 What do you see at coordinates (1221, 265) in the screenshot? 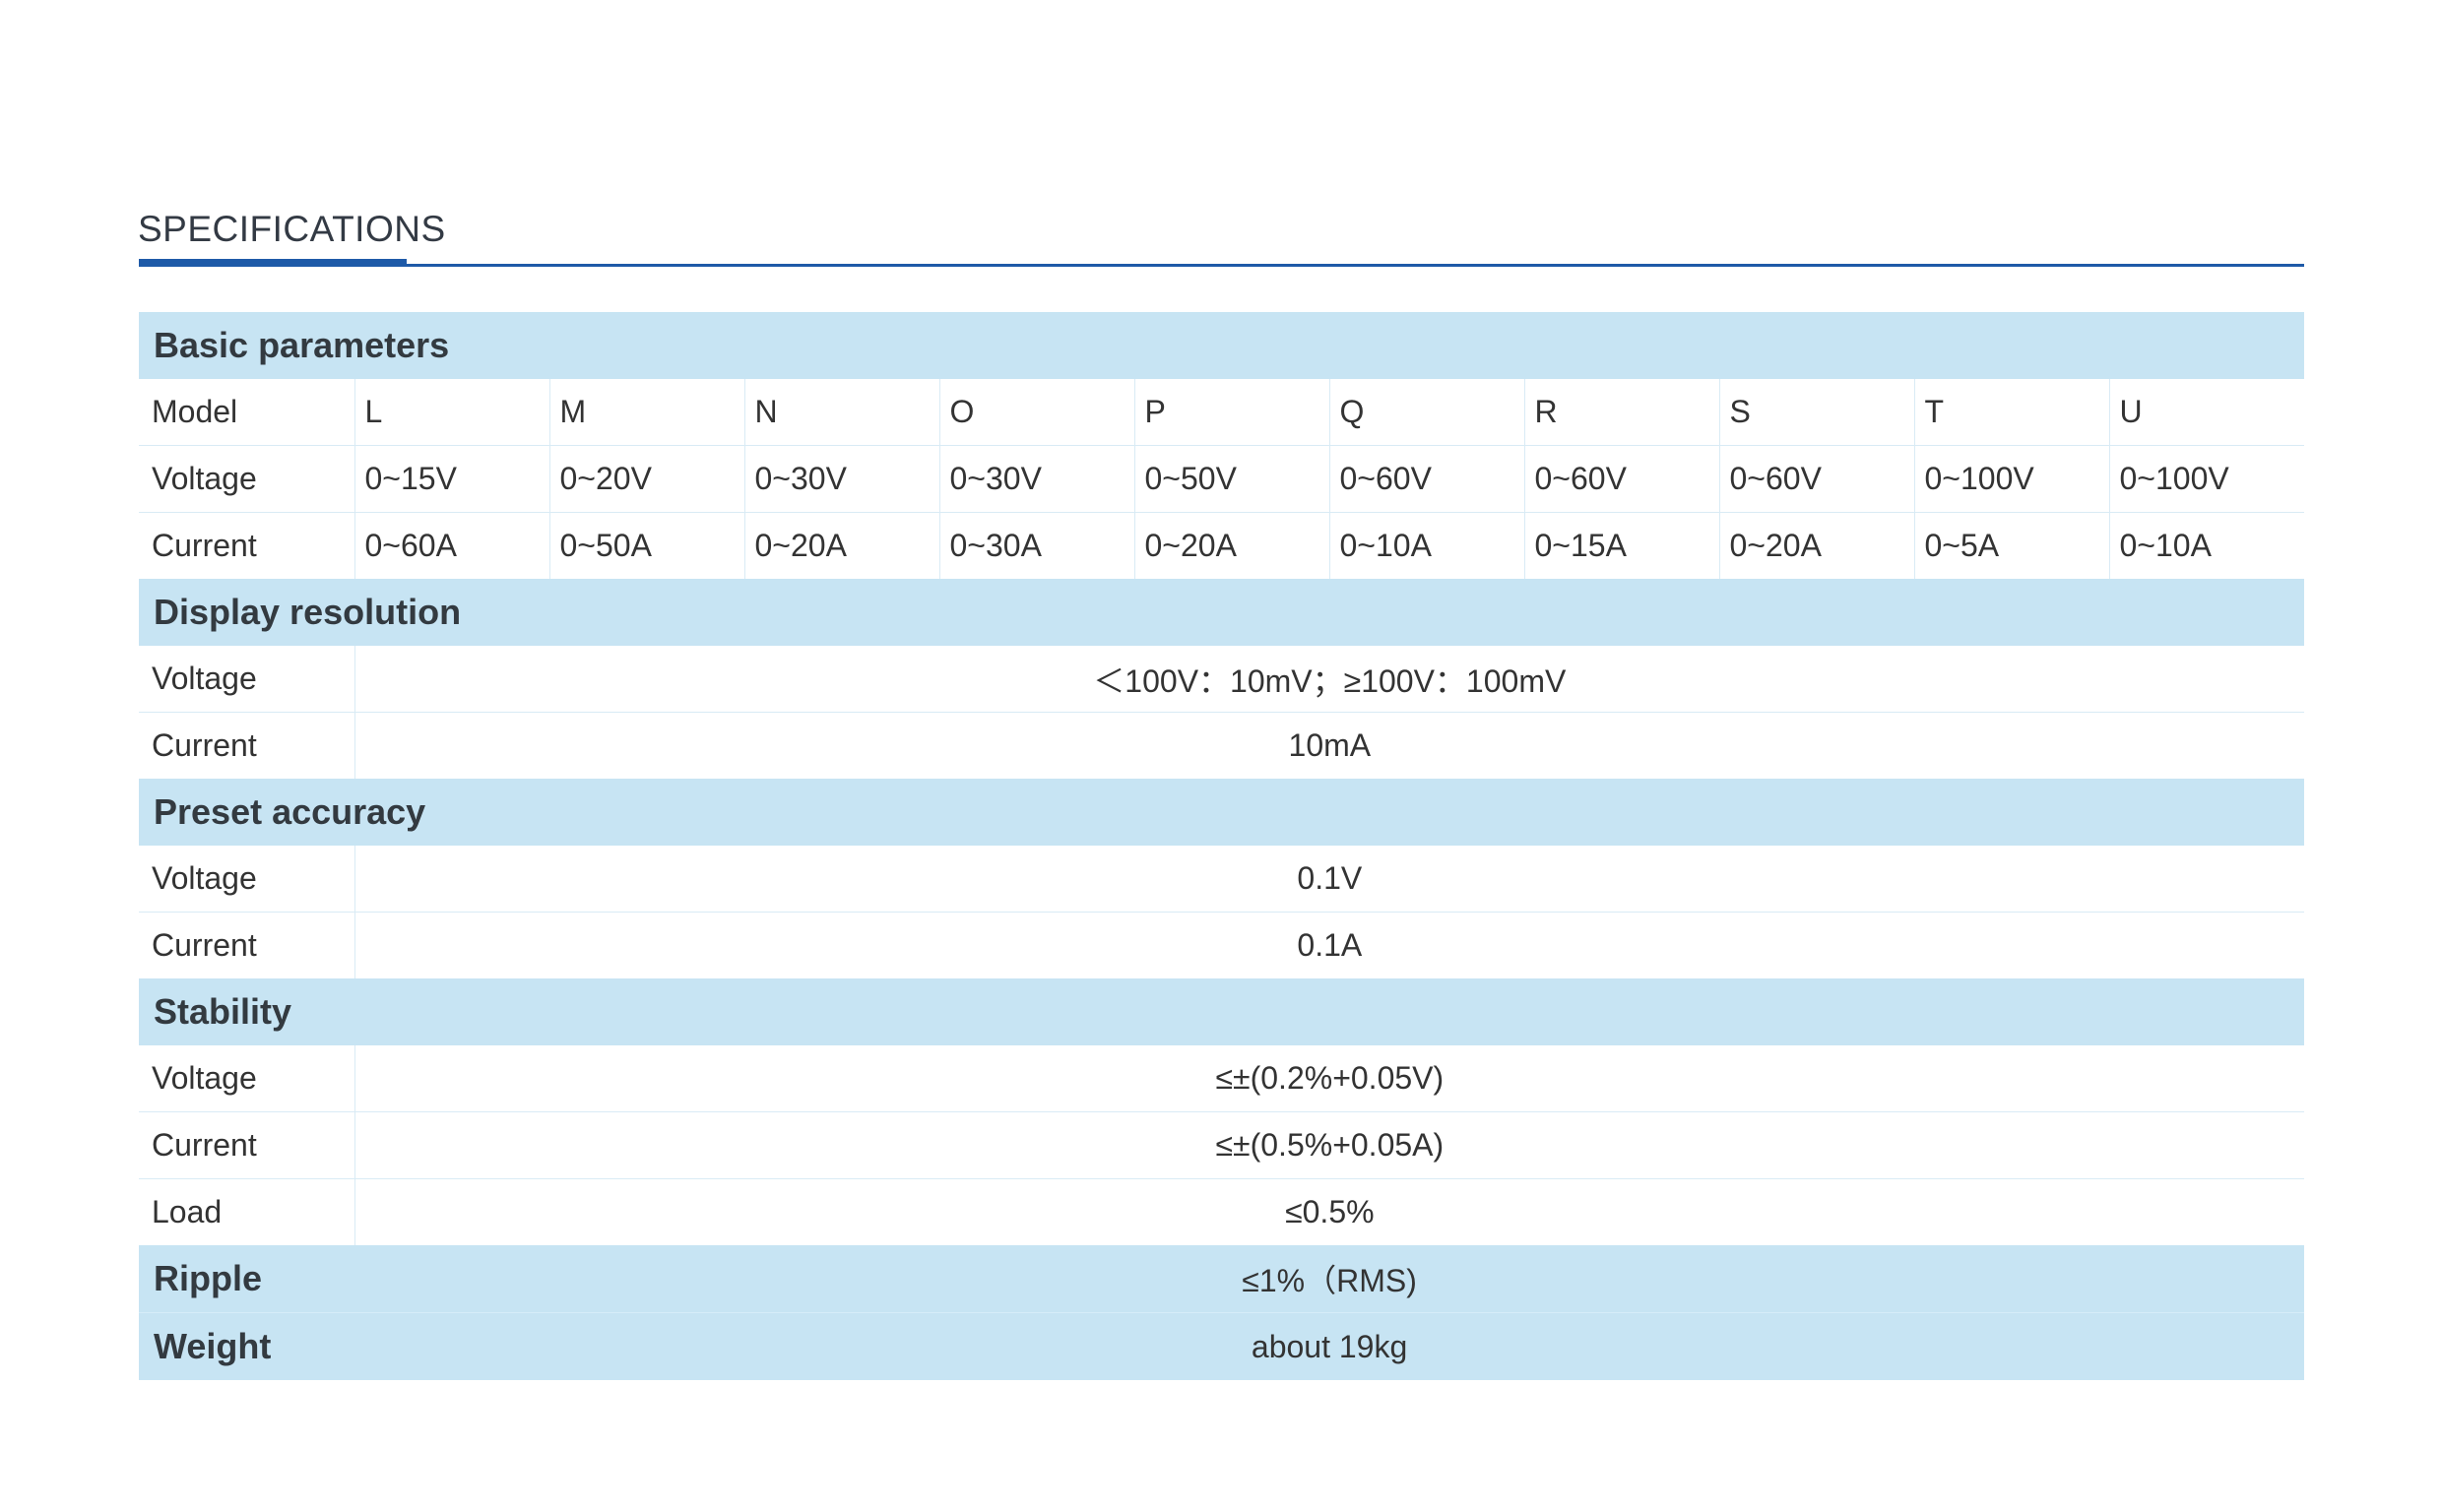
I see `title-underline` at bounding box center [1221, 265].